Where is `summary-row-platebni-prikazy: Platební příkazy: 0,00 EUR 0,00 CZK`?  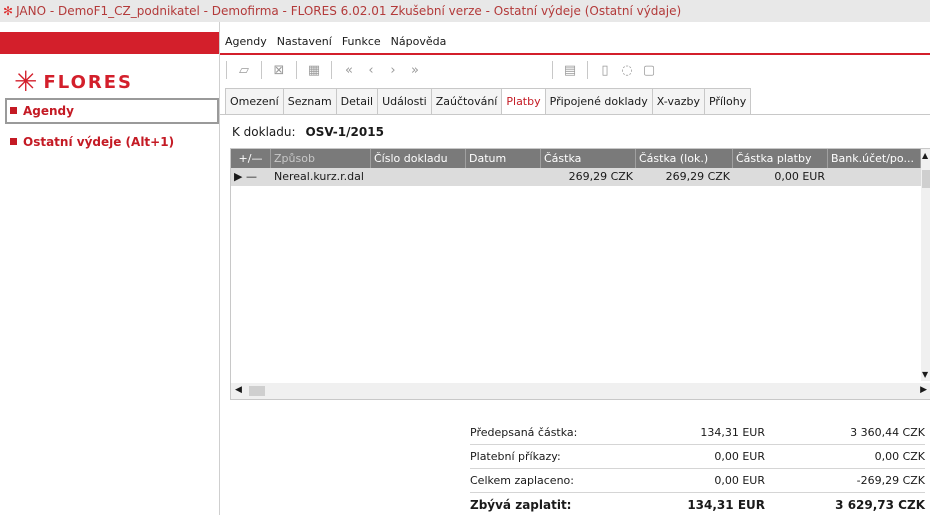 summary-row-platebni-prikazy: Platební příkazy: 0,00 EUR 0,00 CZK is located at coordinates (697, 457).